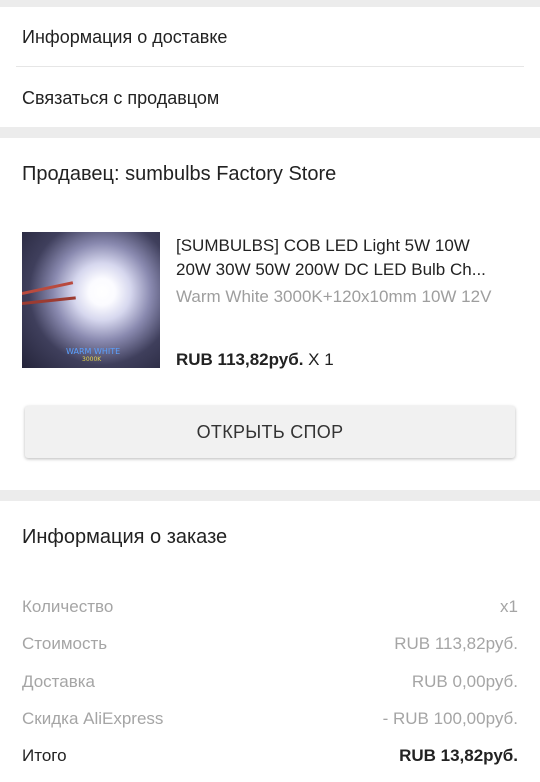 This screenshot has height=782, width=540. What do you see at coordinates (240, 359) in the screenshot?
I see `product-price: RUB 113,82руб.` at bounding box center [240, 359].